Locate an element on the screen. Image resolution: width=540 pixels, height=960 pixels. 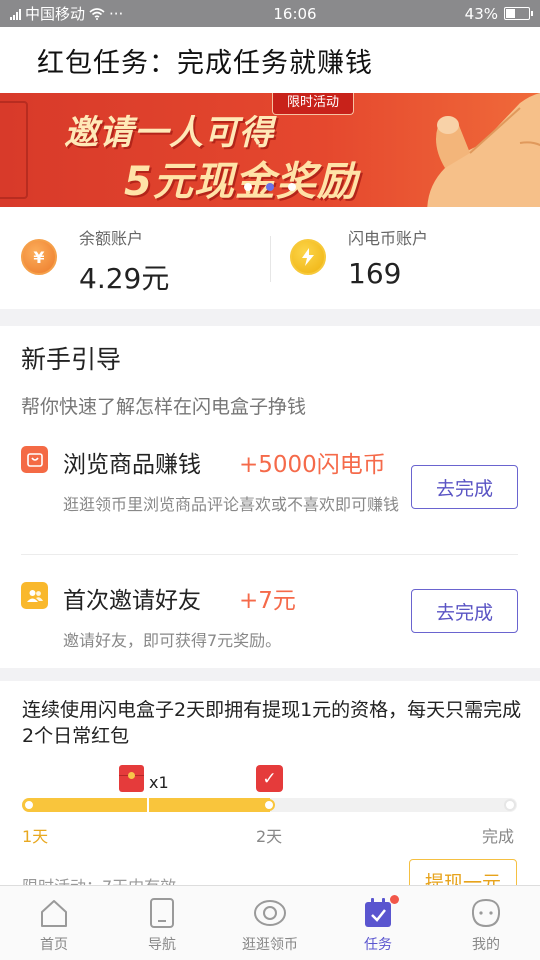
checkmark-icon: ✓ is located at coordinates (269, 778).